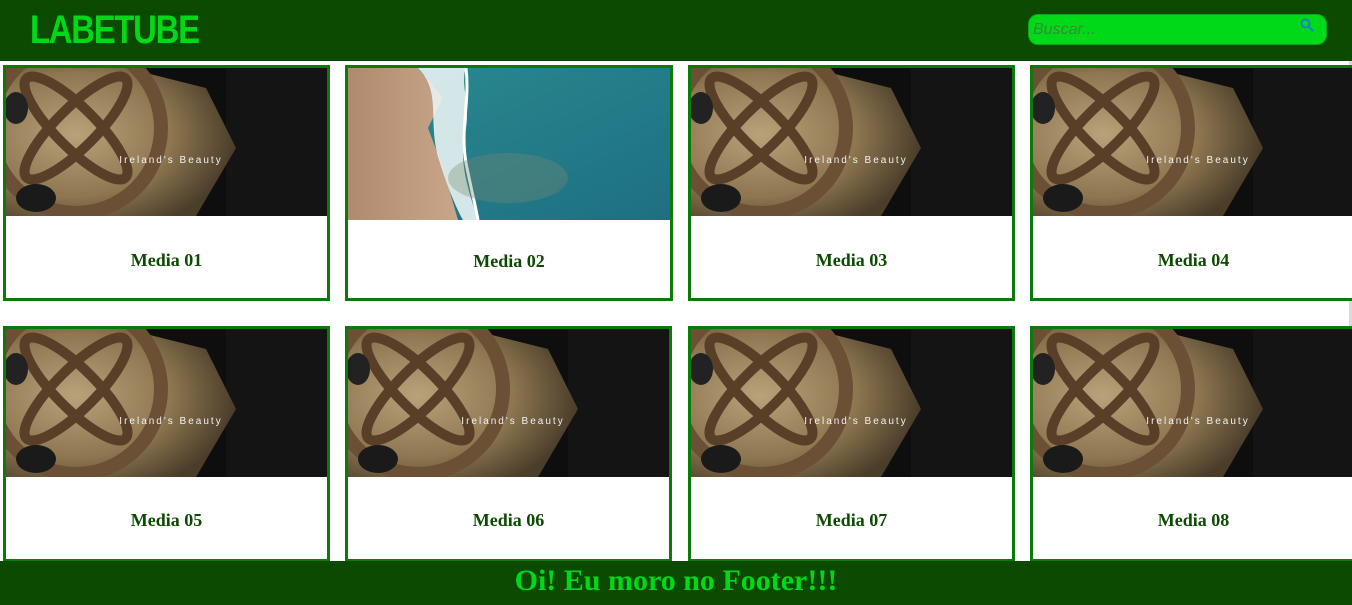 The width and height of the screenshot is (1352, 605). I want to click on video-card: Ireland's Beauty Media 07, so click(851, 444).